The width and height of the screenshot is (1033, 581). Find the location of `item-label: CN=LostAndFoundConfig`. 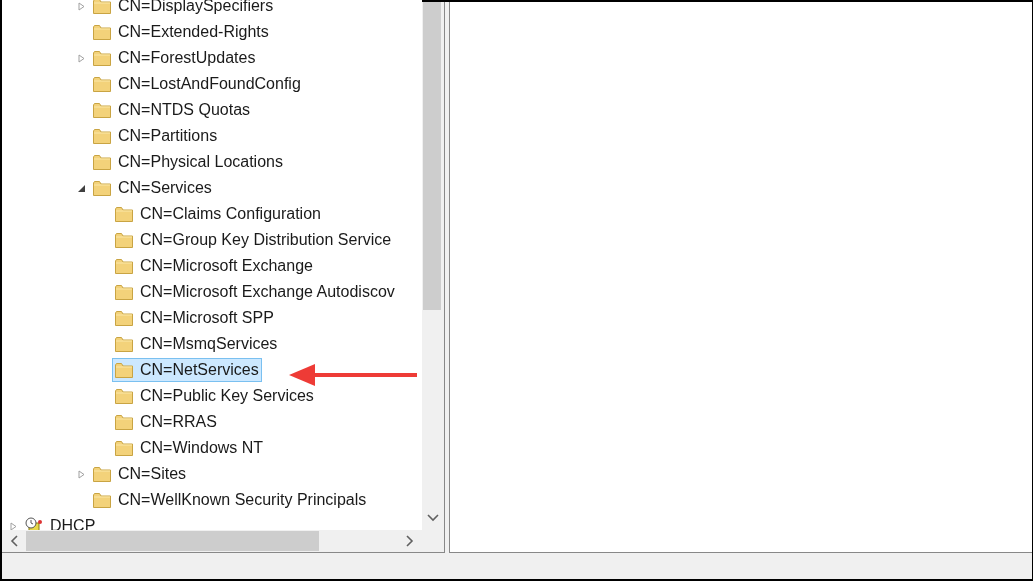

item-label: CN=LostAndFoundConfig is located at coordinates (209, 84).